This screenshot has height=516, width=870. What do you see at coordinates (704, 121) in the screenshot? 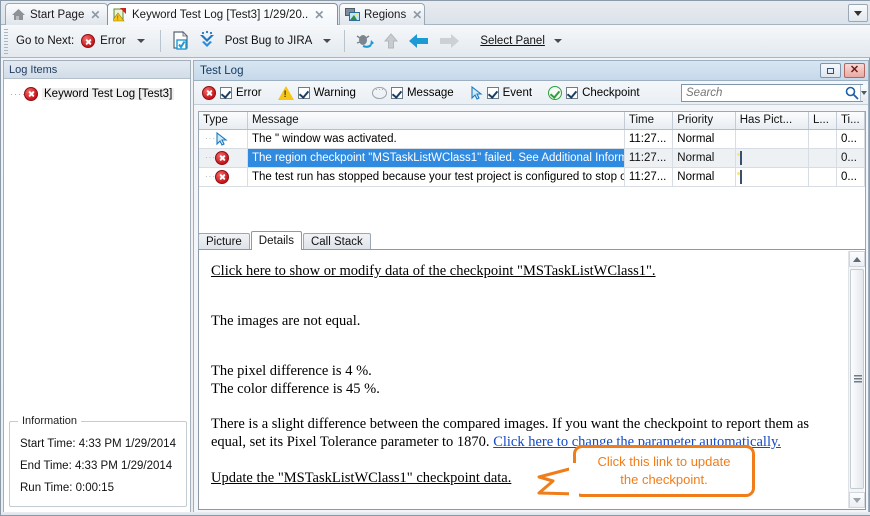
I see `column-header-priority: Priority` at bounding box center [704, 121].